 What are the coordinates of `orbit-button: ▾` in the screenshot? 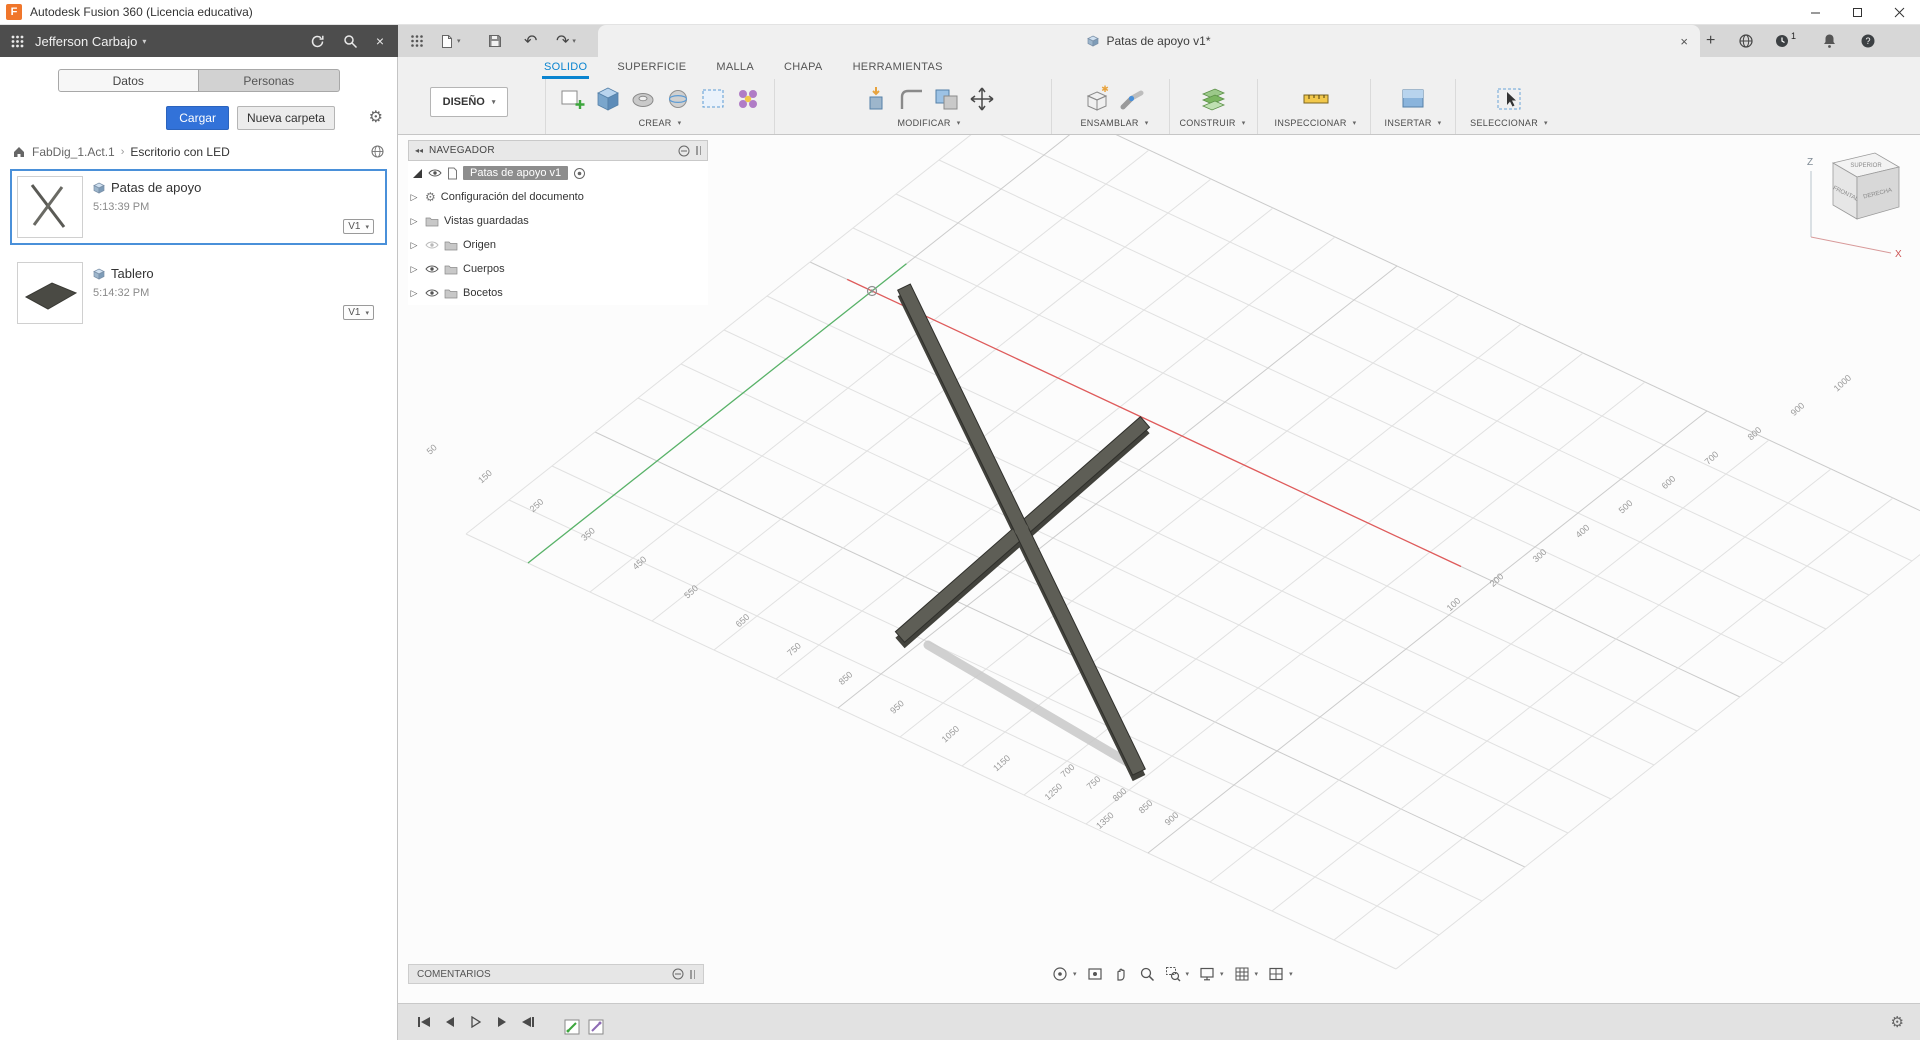 It's located at (1064, 974).